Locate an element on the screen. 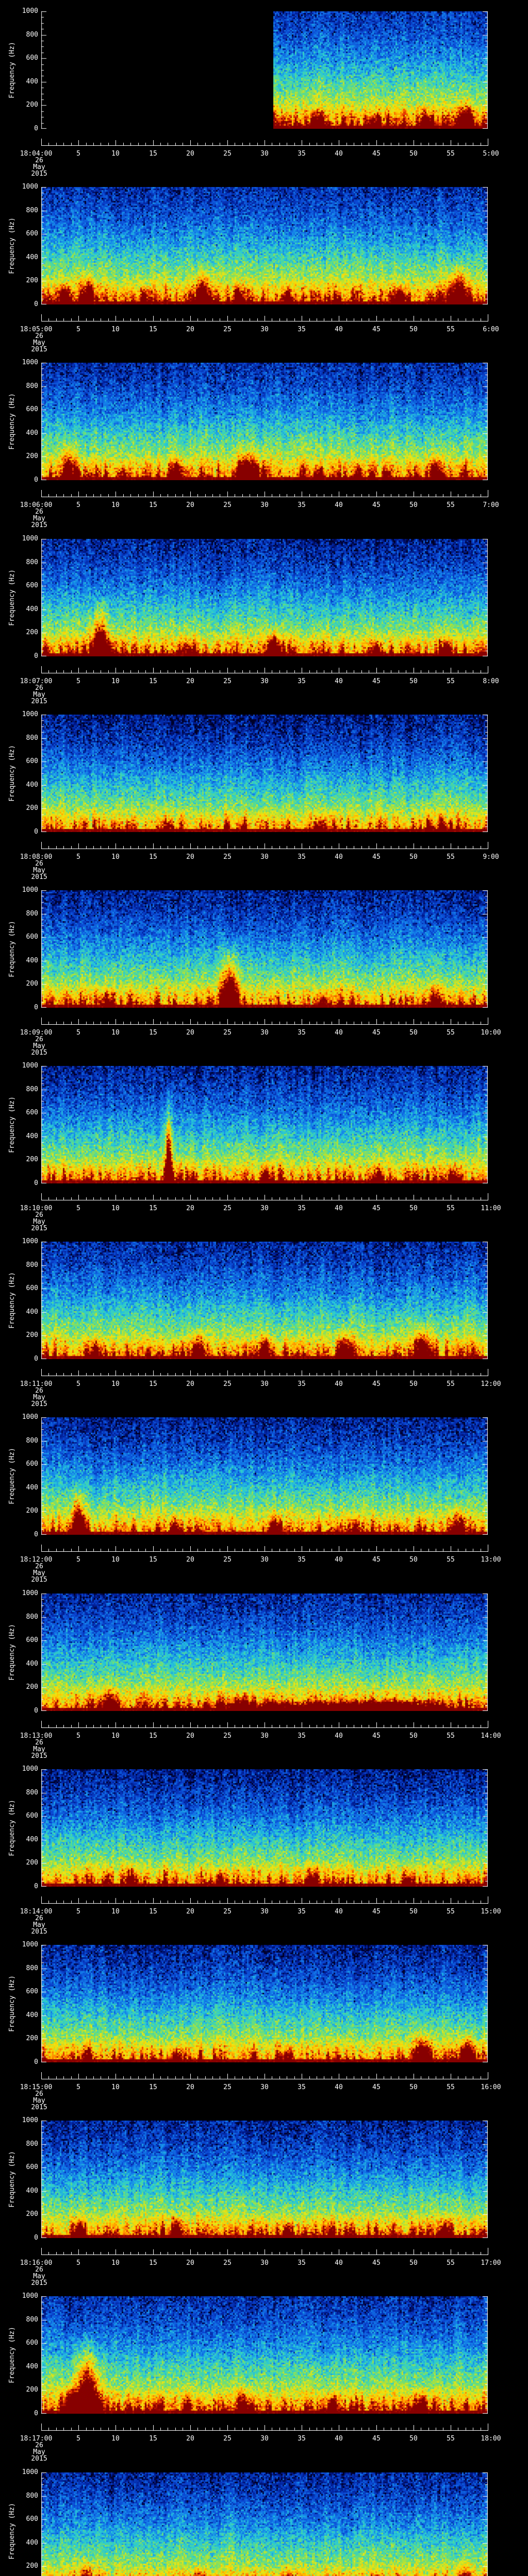 The image size is (528, 2576). y-tick-label: 0 is located at coordinates (36, 2238).